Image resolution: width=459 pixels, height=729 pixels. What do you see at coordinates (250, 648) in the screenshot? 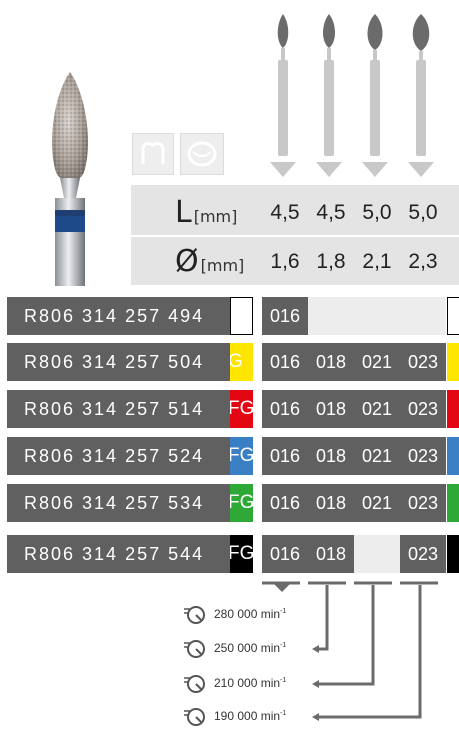
I see `speed-label: 250 000 min-1` at bounding box center [250, 648].